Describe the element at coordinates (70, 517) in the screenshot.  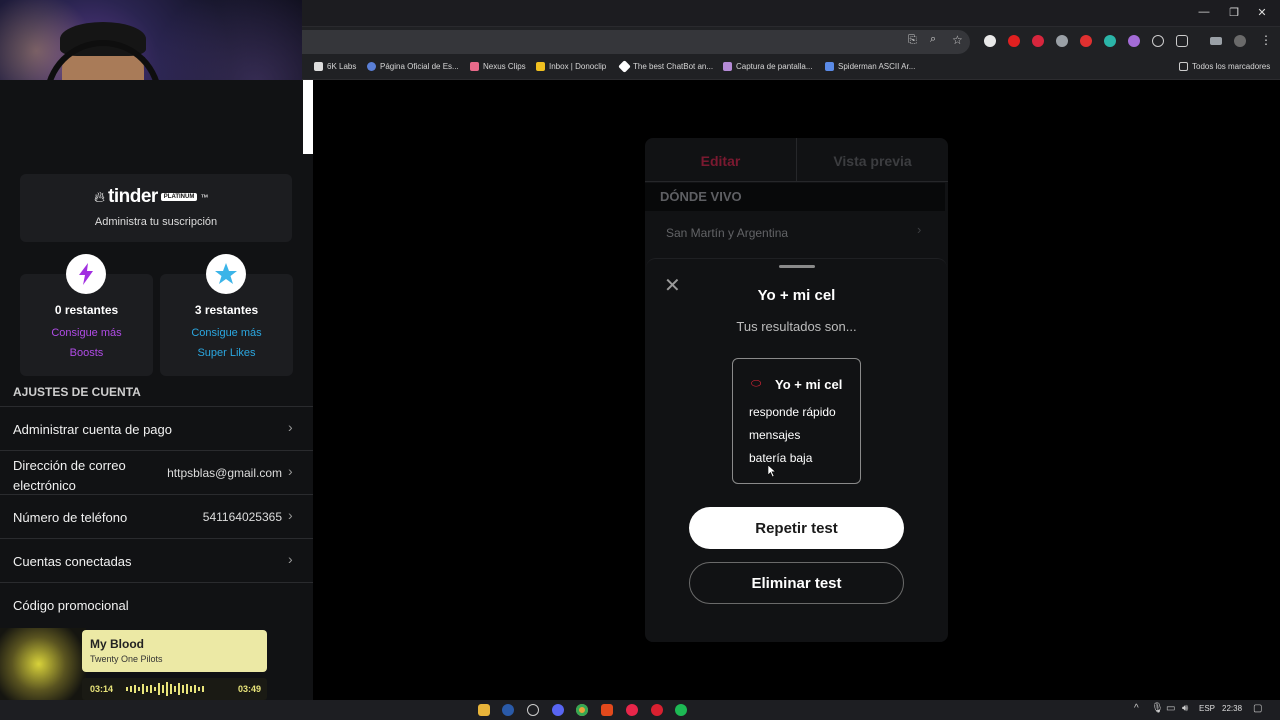
I see `row-label: Número de teléfono` at that location.